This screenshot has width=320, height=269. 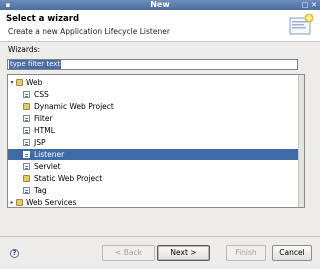 What do you see at coordinates (14, 253) in the screenshot?
I see `help-icon: ?` at bounding box center [14, 253].